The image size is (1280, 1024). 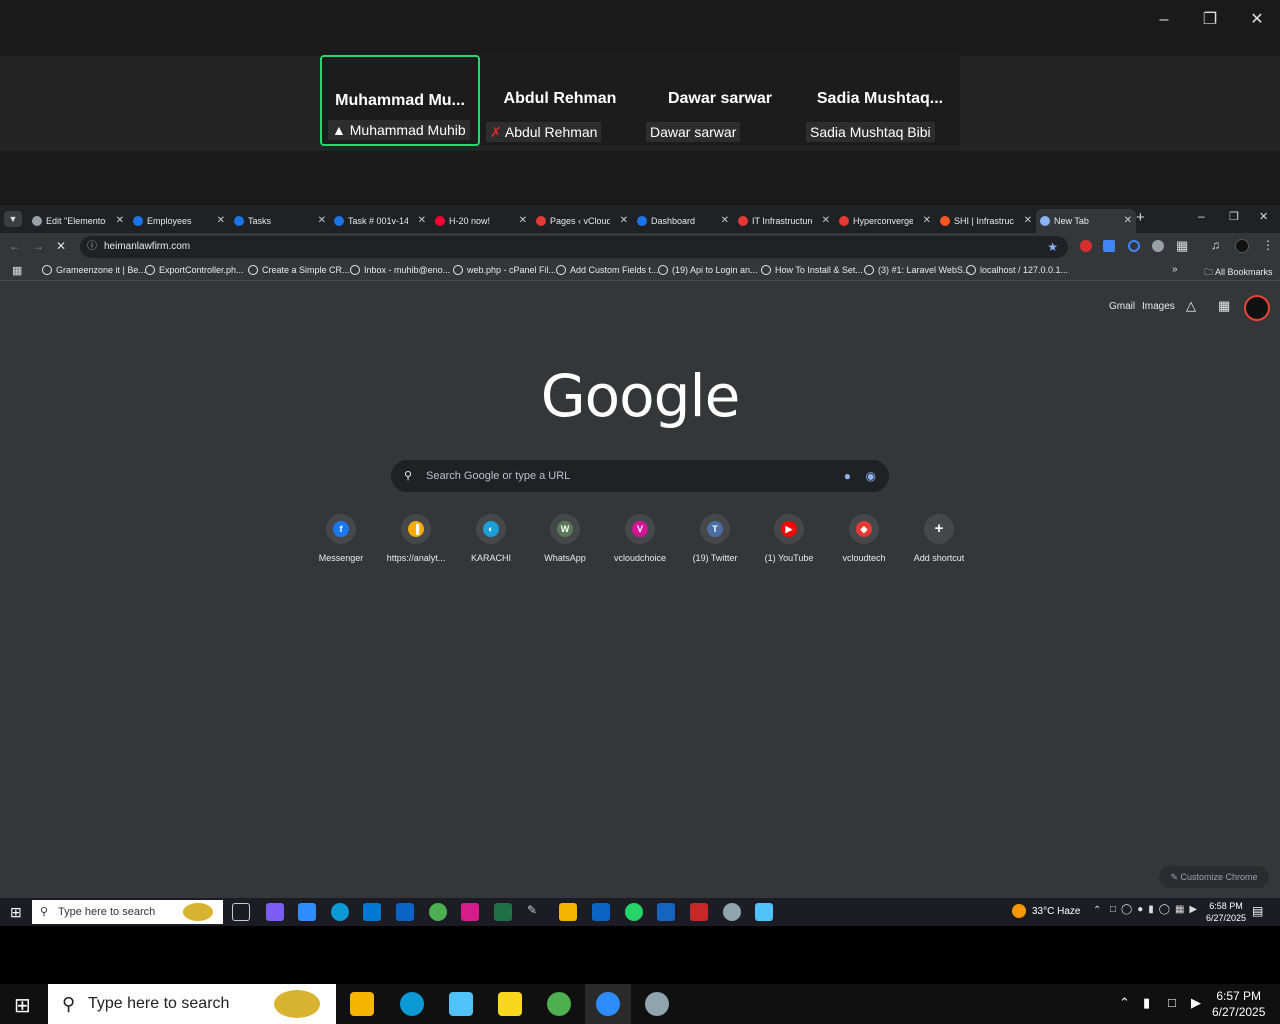 What do you see at coordinates (38, 246) in the screenshot?
I see `forward-icon: →` at bounding box center [38, 246].